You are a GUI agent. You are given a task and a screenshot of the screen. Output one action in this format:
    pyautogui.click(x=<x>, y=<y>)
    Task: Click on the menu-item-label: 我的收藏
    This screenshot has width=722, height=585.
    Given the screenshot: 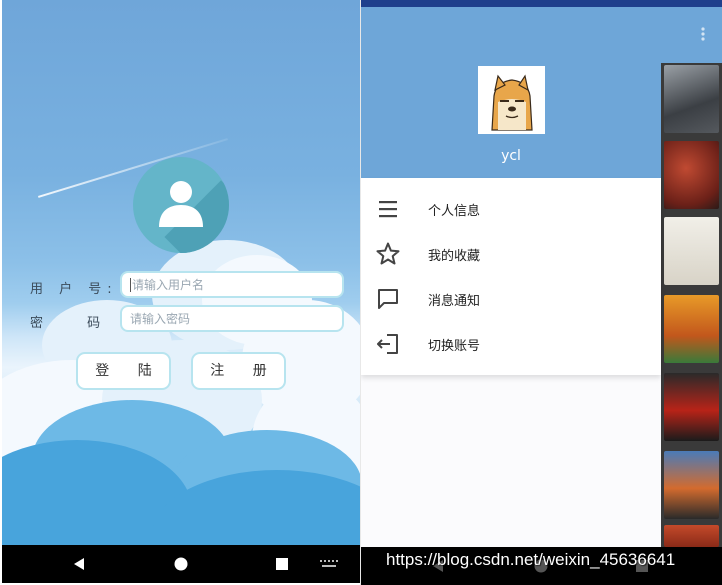 What is the action you would take?
    pyautogui.click(x=454, y=256)
    